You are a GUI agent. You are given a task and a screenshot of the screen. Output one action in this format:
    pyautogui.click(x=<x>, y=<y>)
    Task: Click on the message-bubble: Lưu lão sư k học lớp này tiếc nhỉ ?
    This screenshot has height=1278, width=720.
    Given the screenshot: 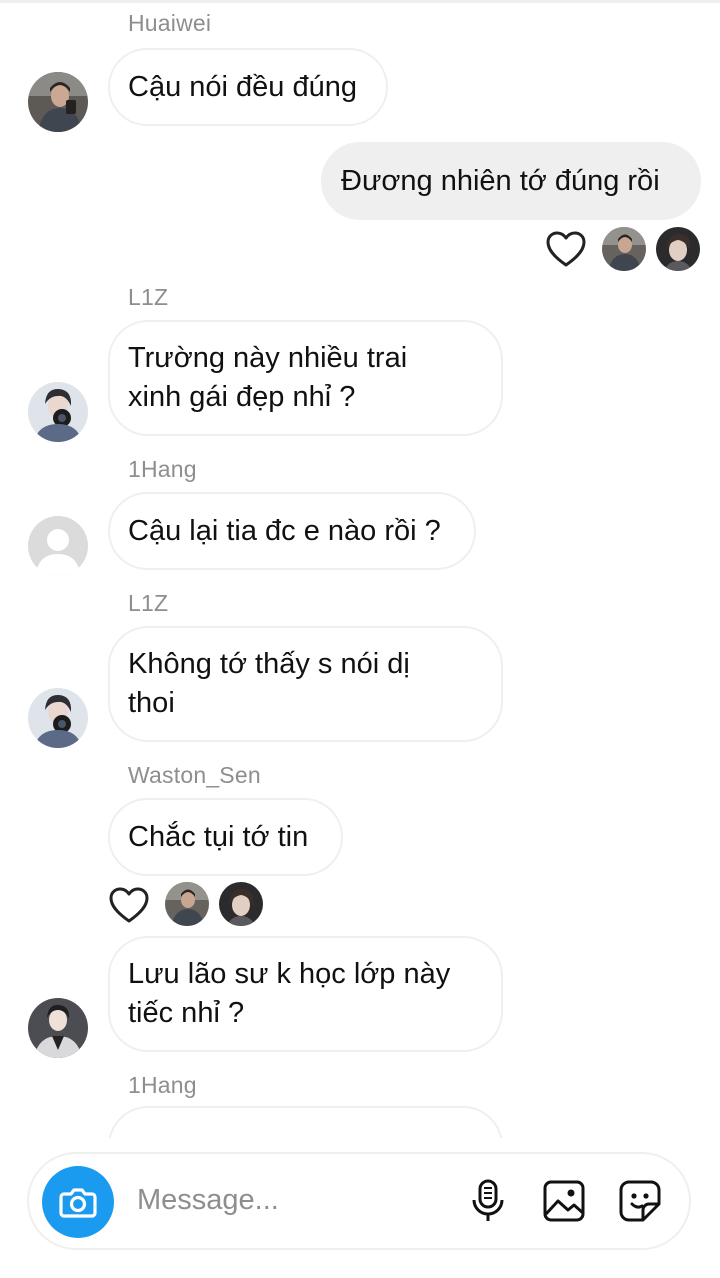 What is the action you would take?
    pyautogui.click(x=305, y=994)
    